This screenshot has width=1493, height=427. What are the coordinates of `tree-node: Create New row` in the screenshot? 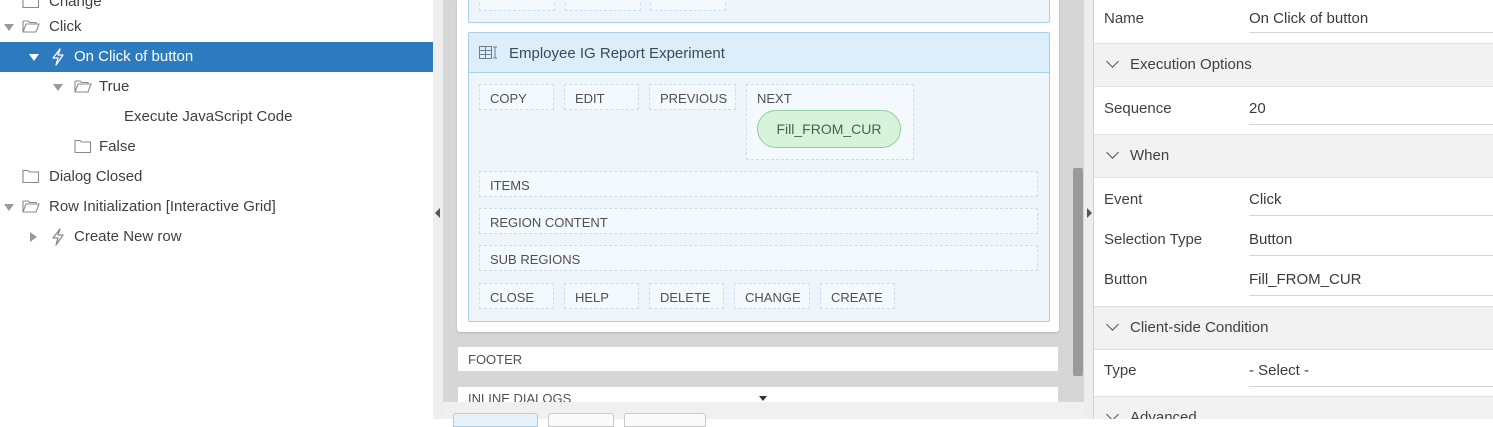 It's located at (216, 237).